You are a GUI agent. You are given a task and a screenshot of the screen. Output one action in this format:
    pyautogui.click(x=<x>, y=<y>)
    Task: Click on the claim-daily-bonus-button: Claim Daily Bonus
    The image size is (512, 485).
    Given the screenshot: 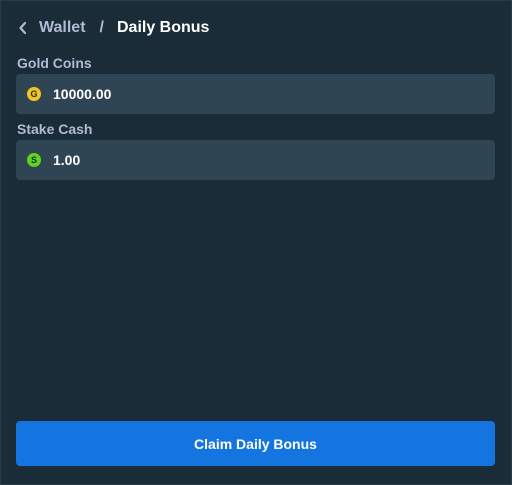 What is the action you would take?
    pyautogui.click(x=255, y=443)
    